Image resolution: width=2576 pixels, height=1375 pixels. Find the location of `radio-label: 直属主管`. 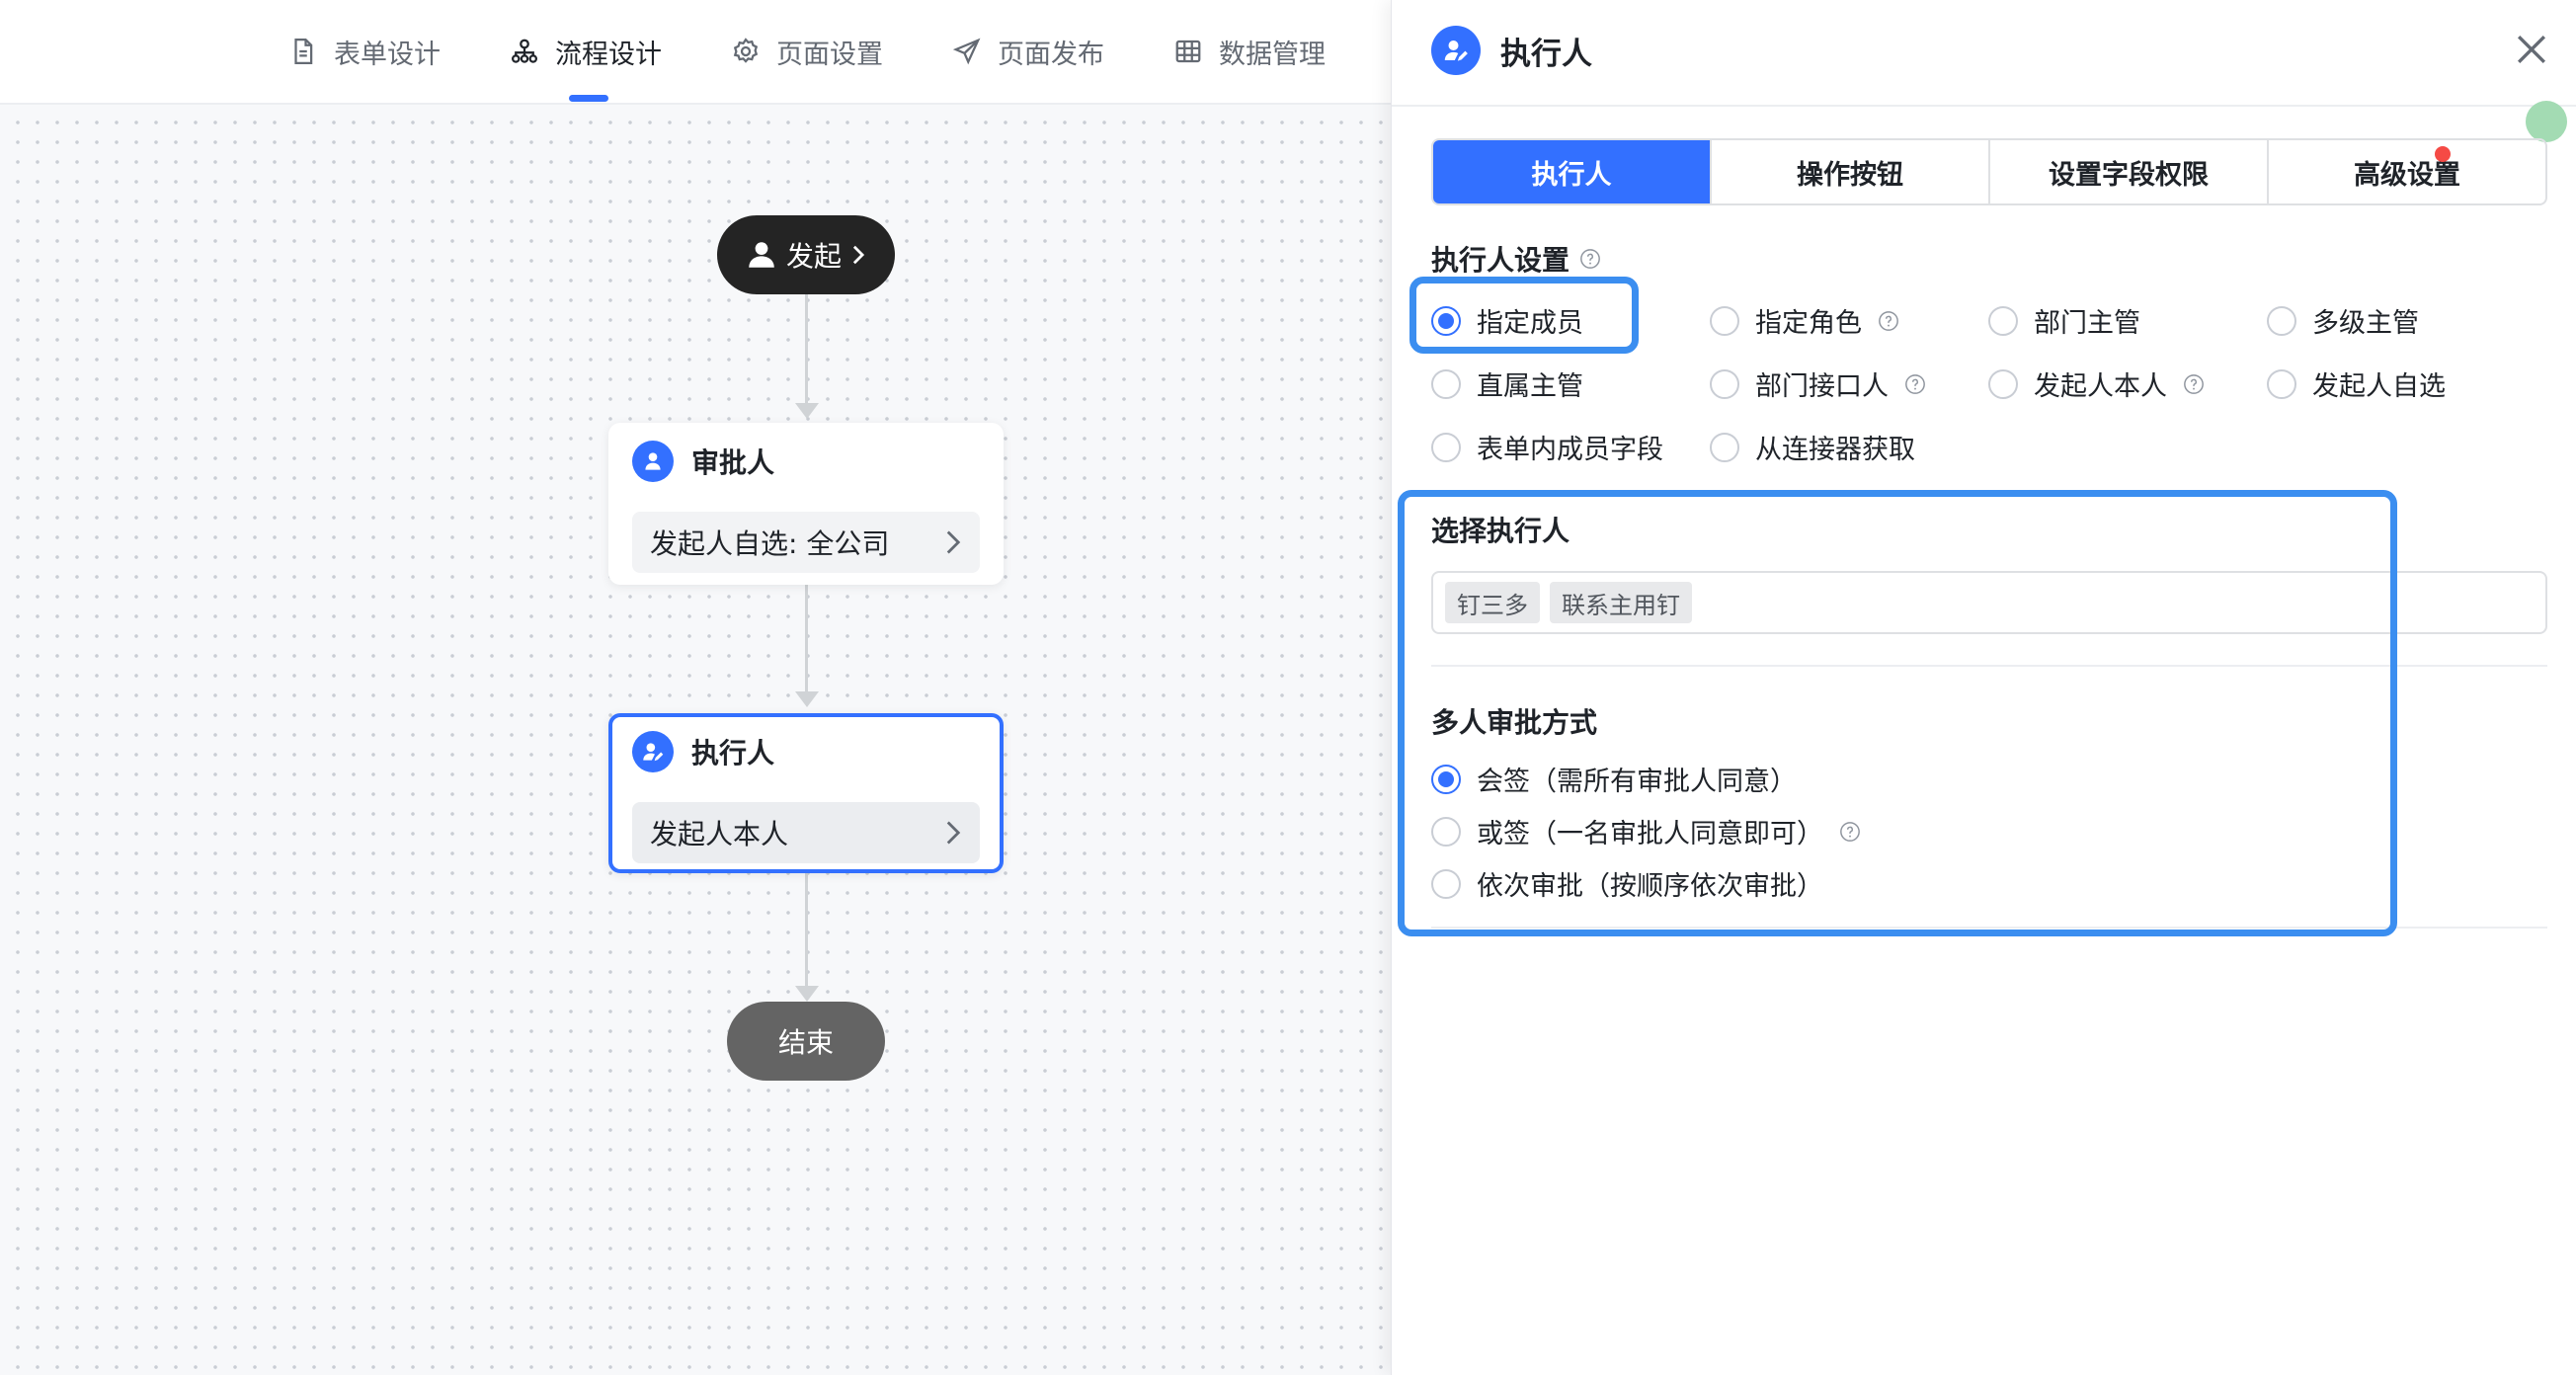

radio-label: 直属主管 is located at coordinates (1530, 386).